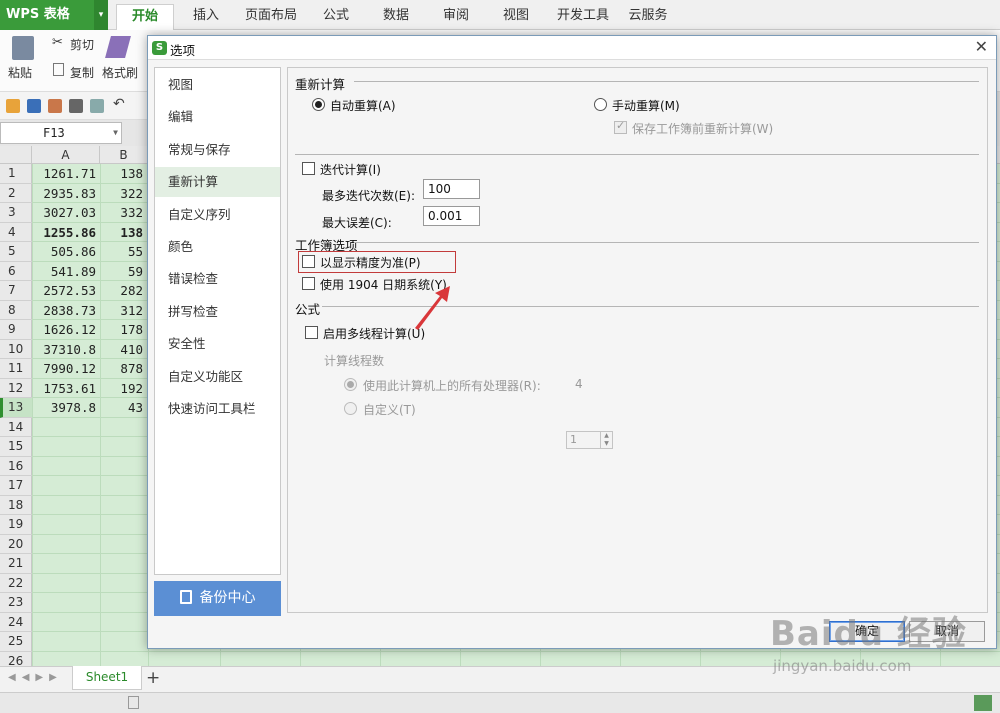 The width and height of the screenshot is (1000, 713). Describe the element at coordinates (13, 106) in the screenshot. I see `open-icon` at that location.